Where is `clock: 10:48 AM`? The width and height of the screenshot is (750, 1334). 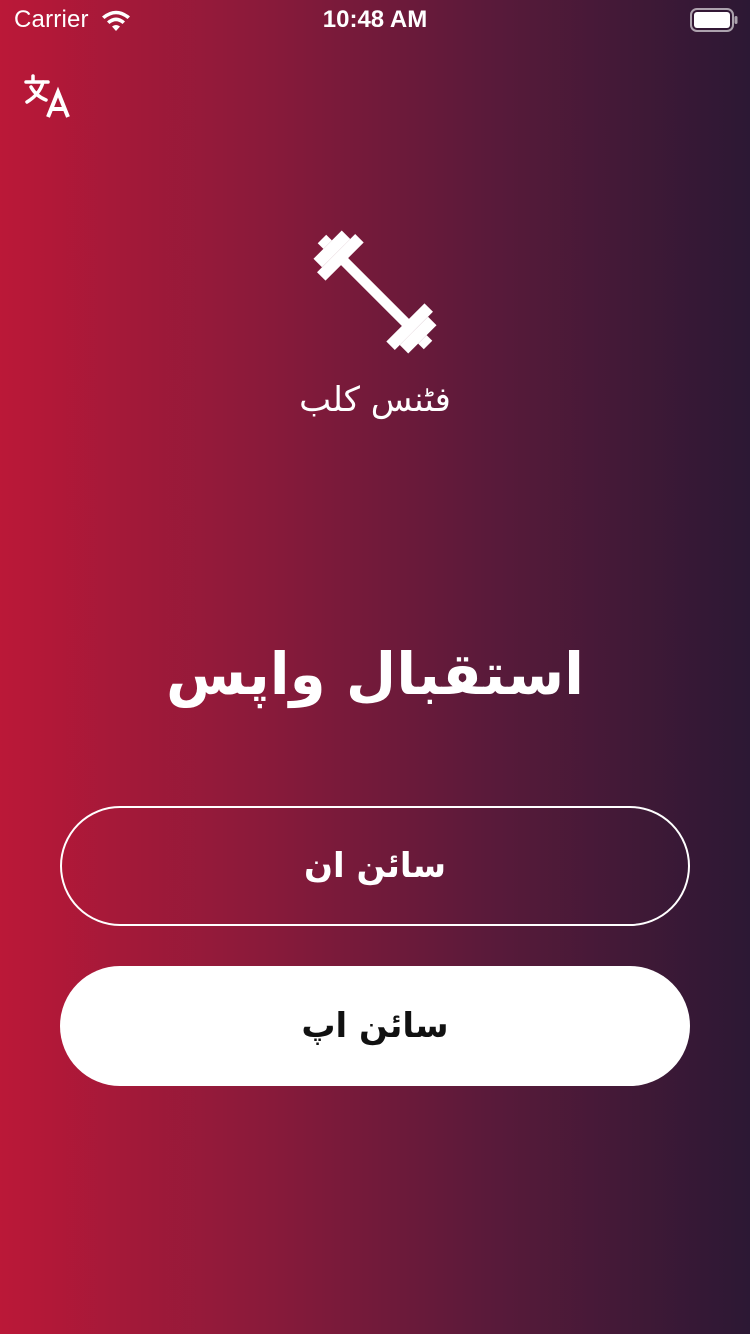 clock: 10:48 AM is located at coordinates (375, 19).